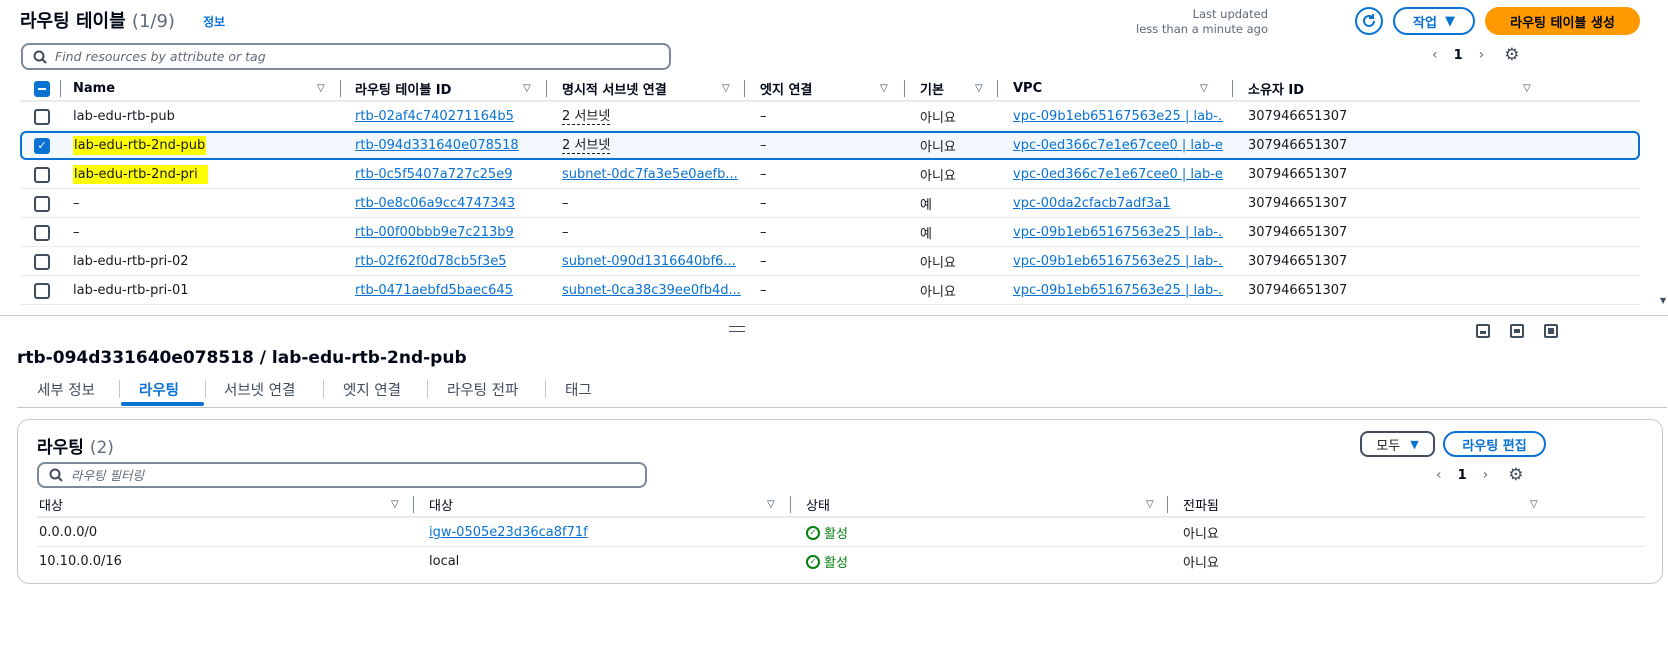 The width and height of the screenshot is (1668, 652). Describe the element at coordinates (1393, 88) in the screenshot. I see `col-owner-id: 소유자 ID ▽` at that location.